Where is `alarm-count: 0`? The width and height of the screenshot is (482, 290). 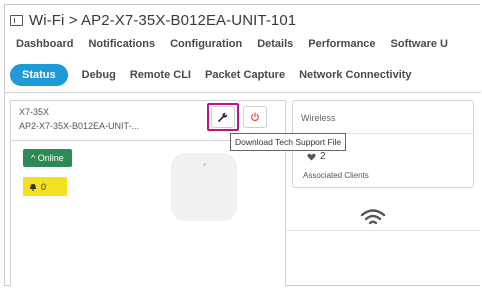
alarm-count: 0 is located at coordinates (44, 186).